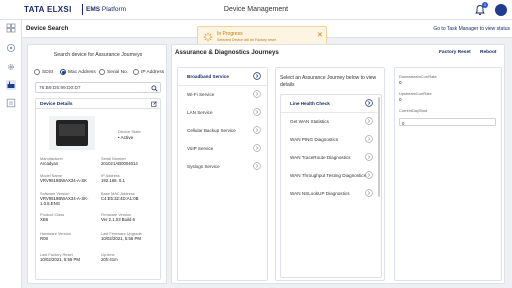 Image resolution: width=512 pixels, height=288 pixels. Describe the element at coordinates (60, 88) in the screenshot. I see `search-input-value: 76:B9:D5:99:D0:D7` at that location.